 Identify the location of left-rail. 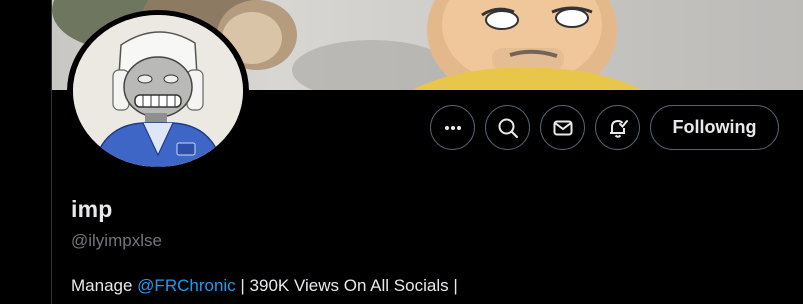
(26, 152).